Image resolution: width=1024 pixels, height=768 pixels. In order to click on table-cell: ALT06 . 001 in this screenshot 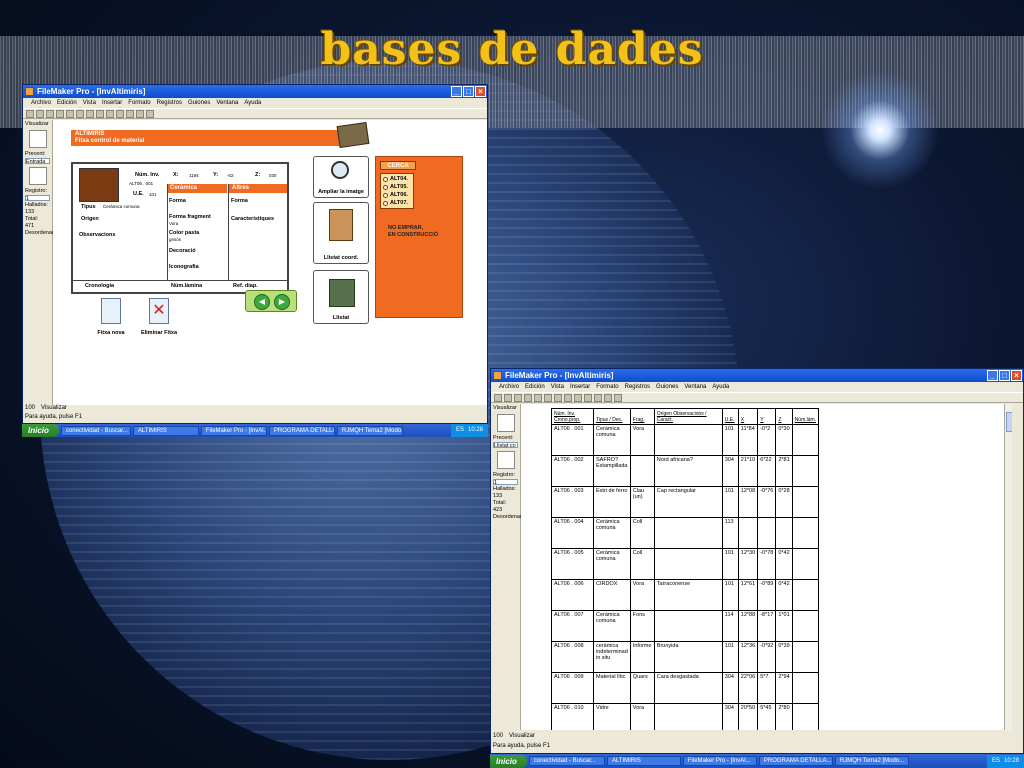, I will do `click(572, 440)`.